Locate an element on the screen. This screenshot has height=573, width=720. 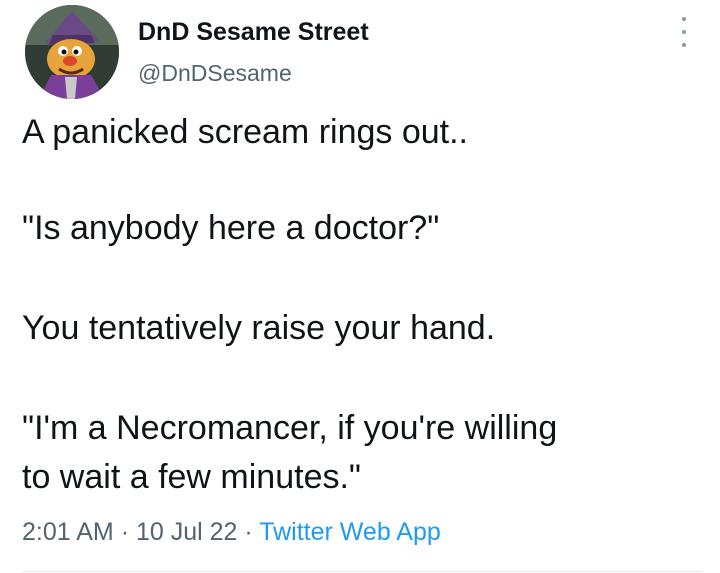
tweet-metadata: 2:01 AM · 10 Jul 22 · Twitter Web App is located at coordinates (231, 532).